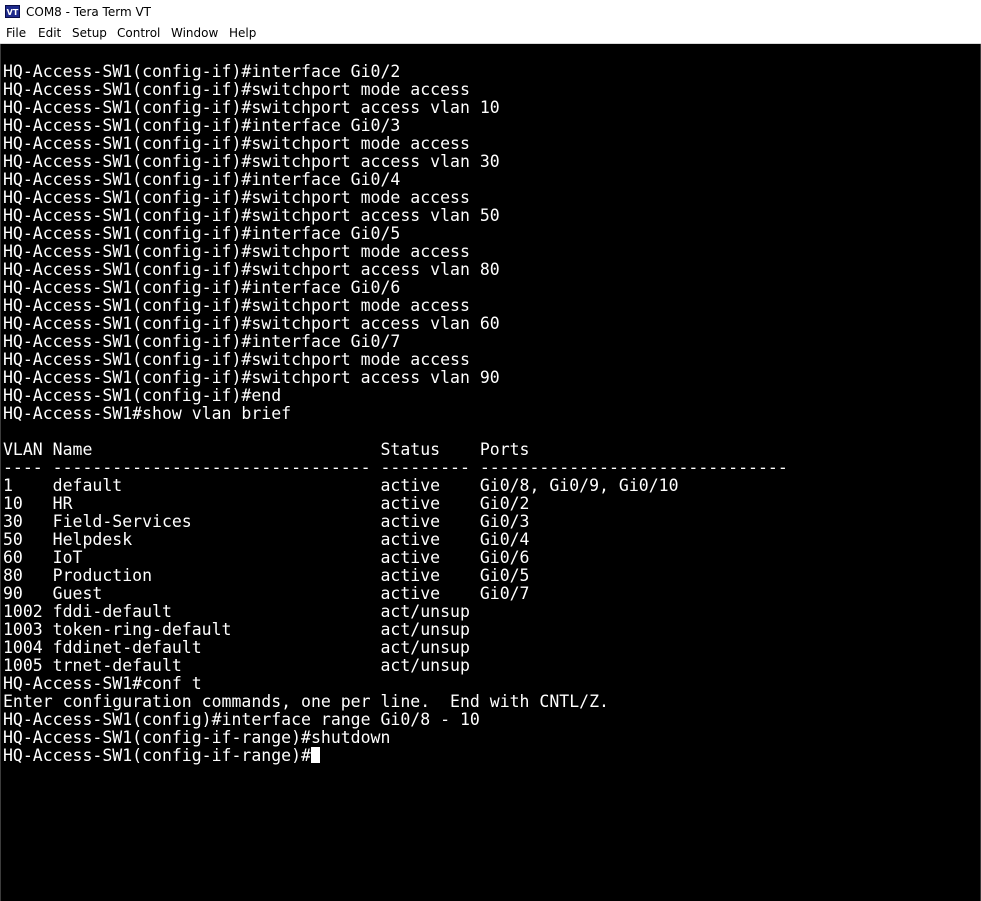  I want to click on menu-control: Control, so click(138, 33).